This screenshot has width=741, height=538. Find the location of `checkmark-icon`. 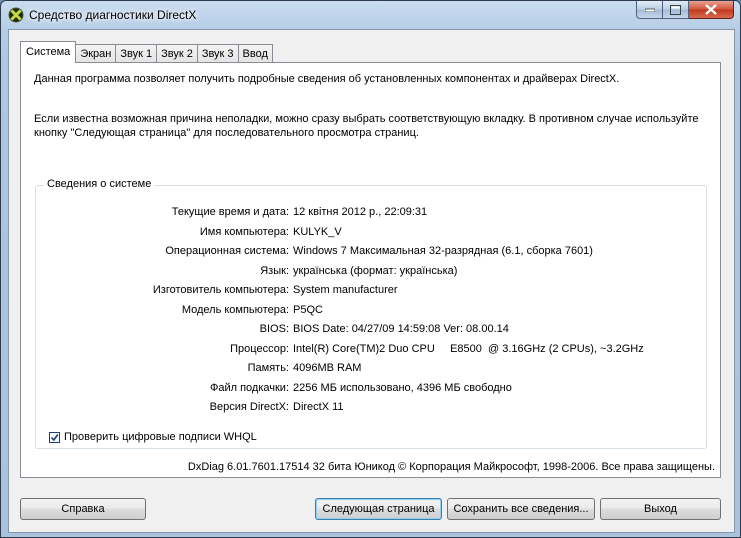

checkmark-icon is located at coordinates (54, 437).